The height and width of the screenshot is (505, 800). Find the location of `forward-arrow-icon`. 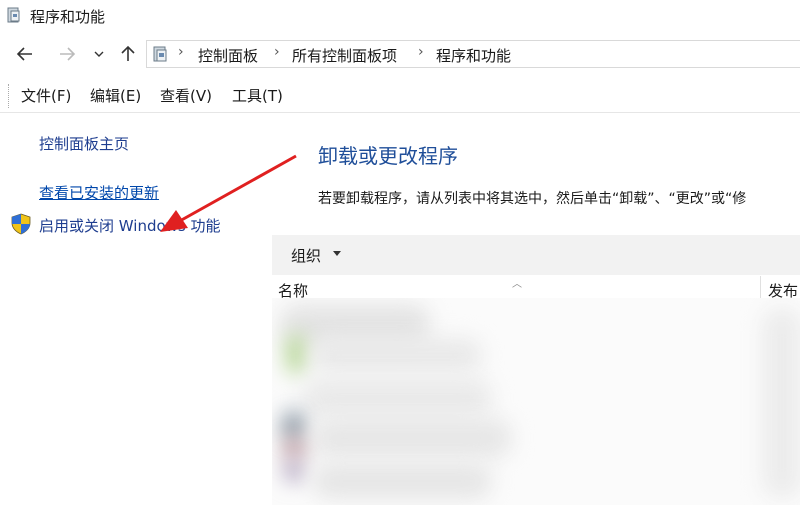

forward-arrow-icon is located at coordinates (68, 54).